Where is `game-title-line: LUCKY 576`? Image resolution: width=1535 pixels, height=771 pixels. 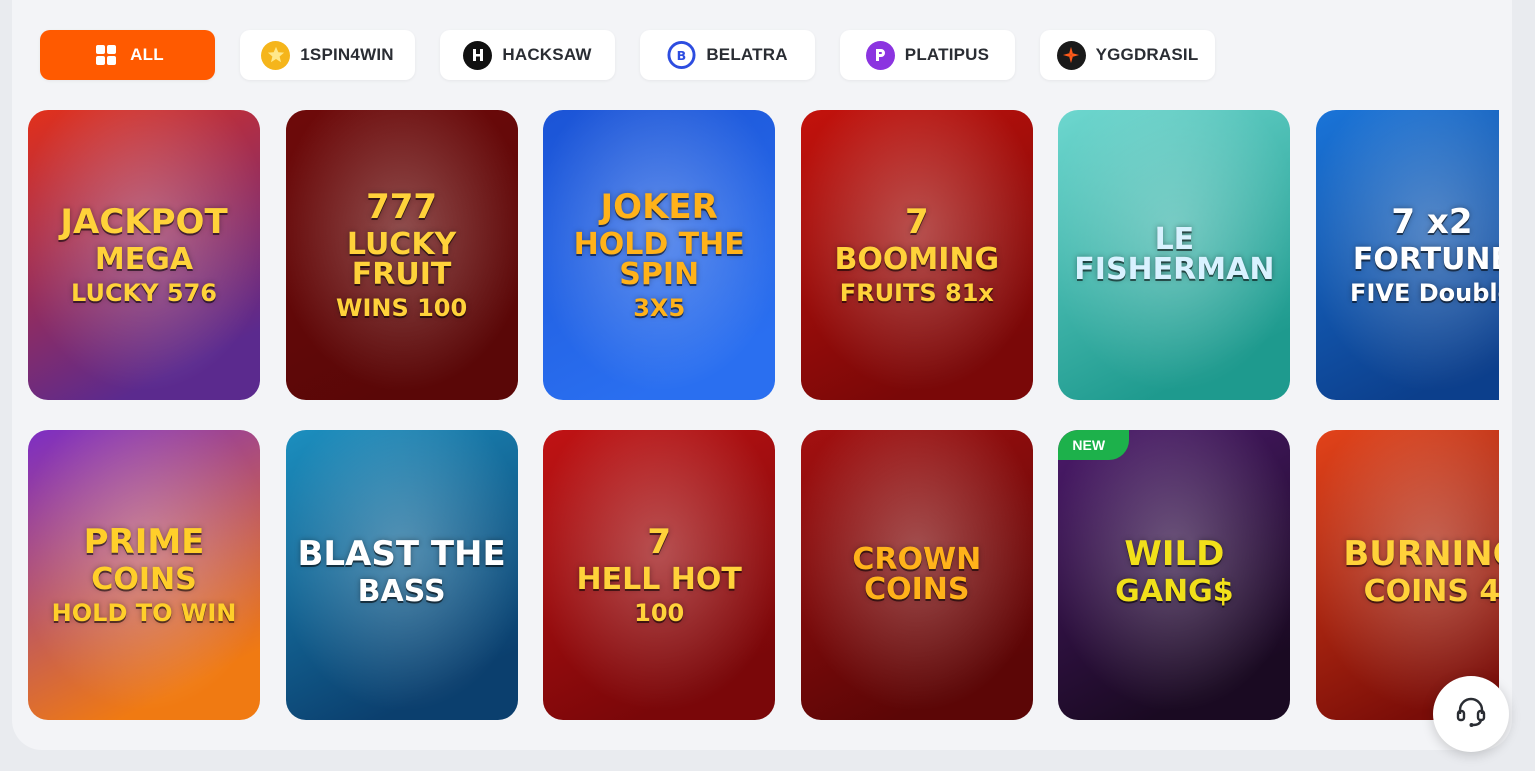
game-title-line: LUCKY 576 is located at coordinates (144, 293).